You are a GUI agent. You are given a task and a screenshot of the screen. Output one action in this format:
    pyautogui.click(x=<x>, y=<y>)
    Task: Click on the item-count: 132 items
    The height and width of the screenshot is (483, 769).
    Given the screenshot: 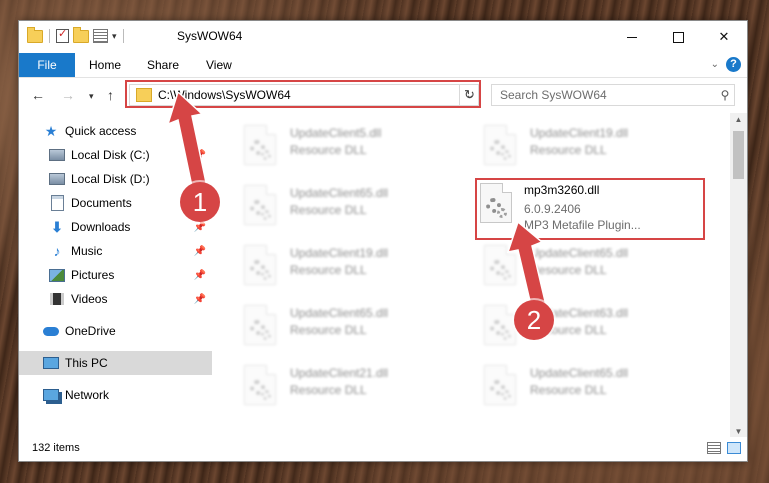 What is the action you would take?
    pyautogui.click(x=56, y=448)
    